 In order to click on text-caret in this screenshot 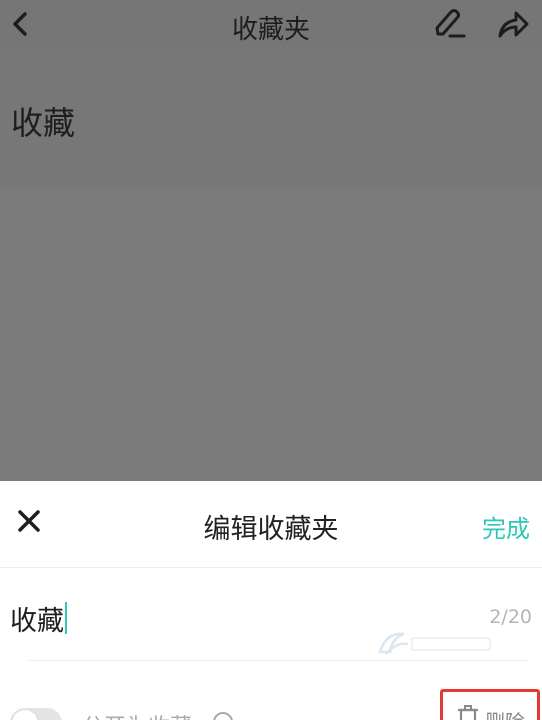, I will do `click(66, 618)`.